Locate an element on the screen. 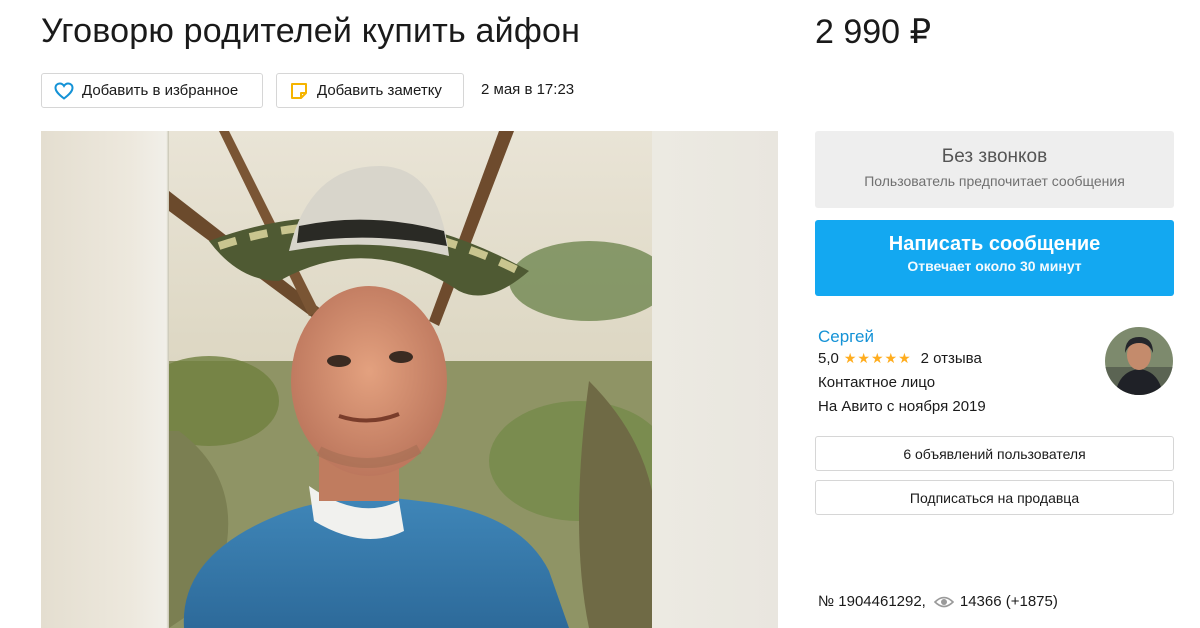 This screenshot has width=1200, height=628. seller-listings-button: 6 объявлений пользователя is located at coordinates (994, 453).